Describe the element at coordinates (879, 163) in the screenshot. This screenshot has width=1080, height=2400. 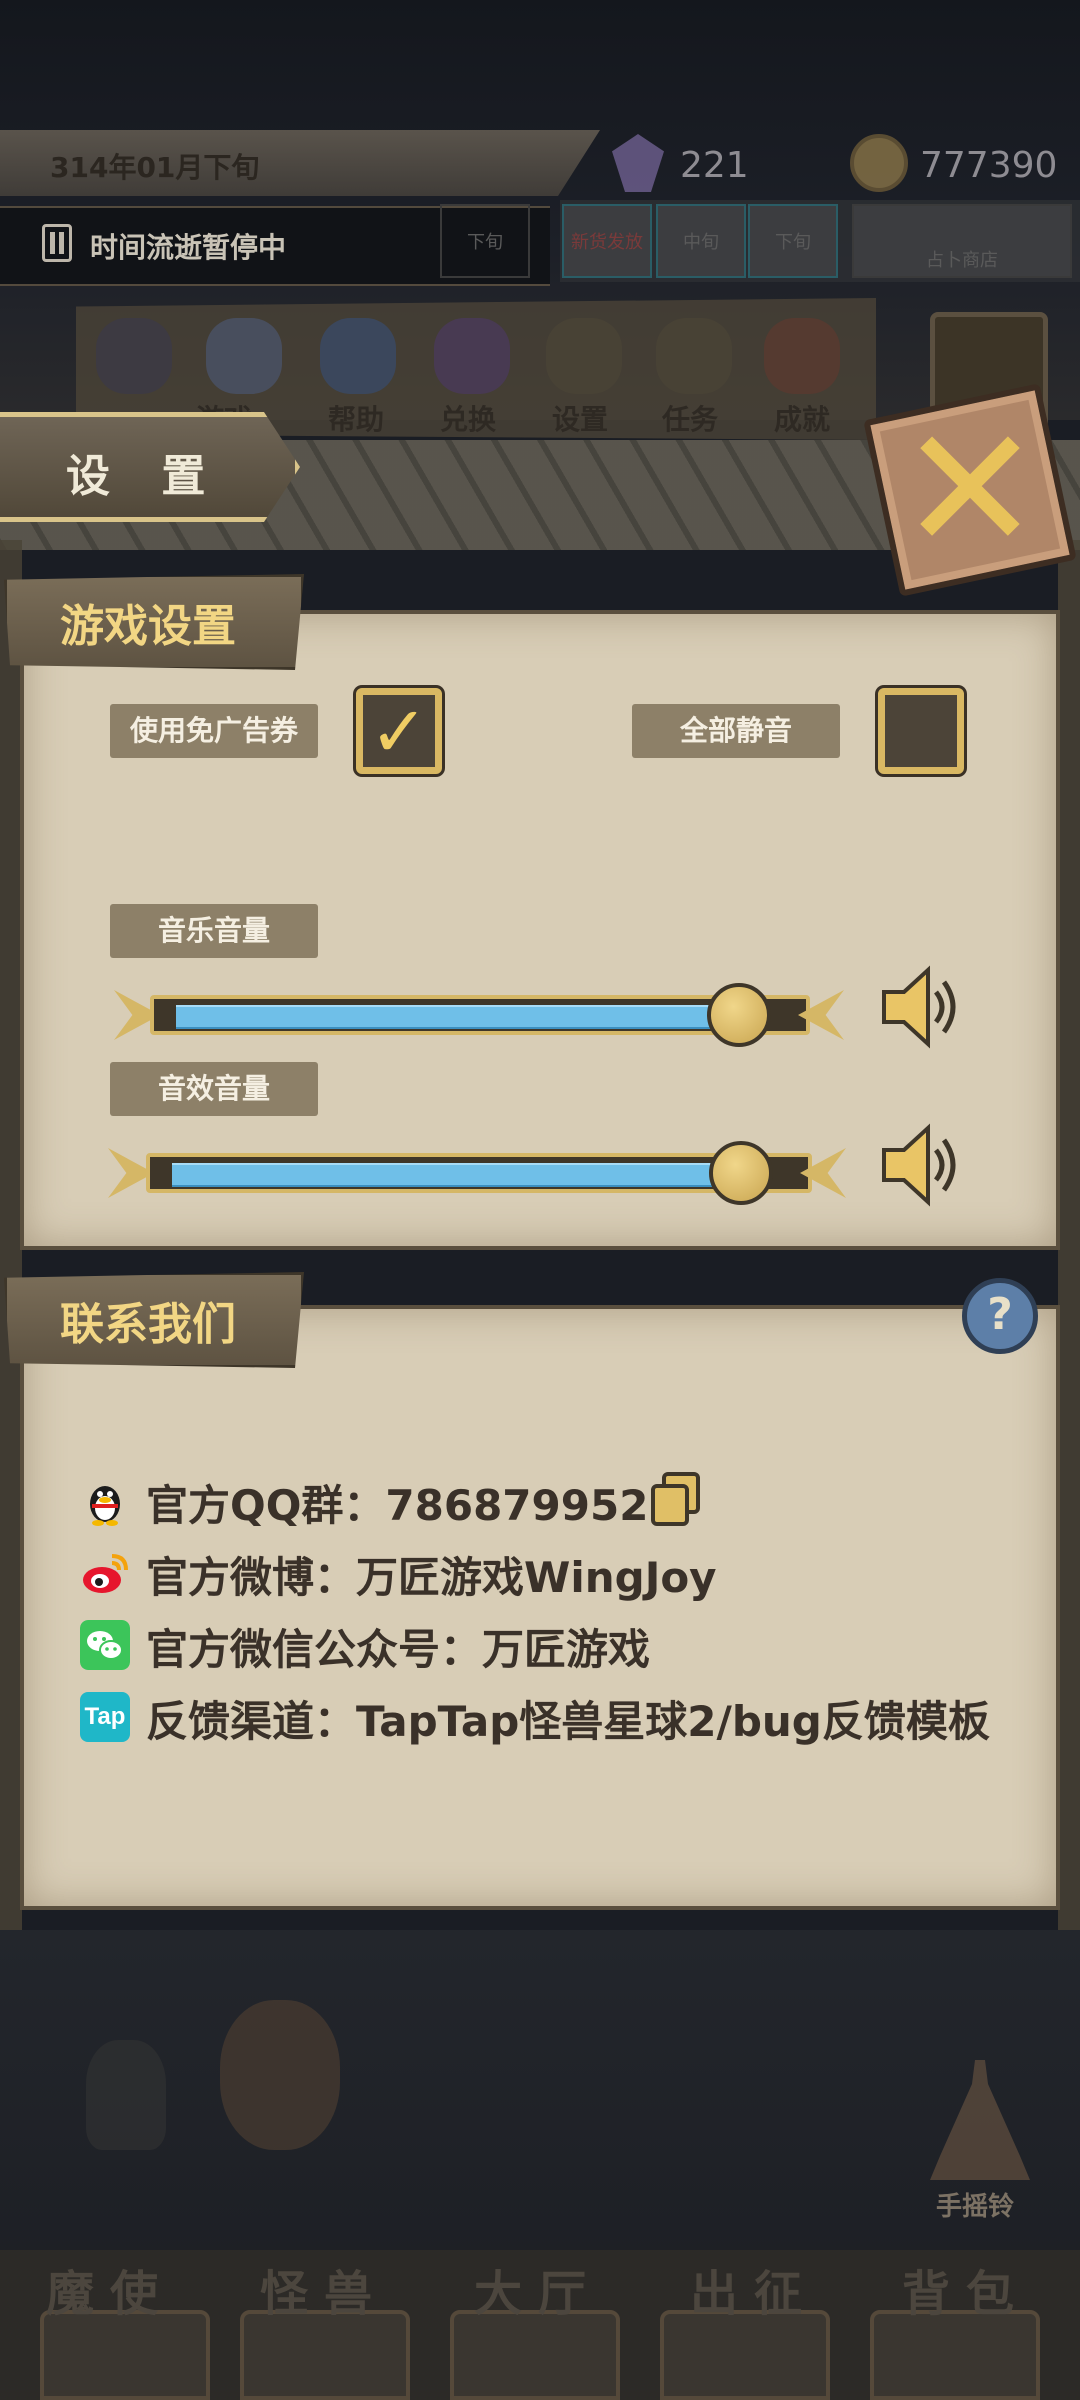
I see `coin-icon` at that location.